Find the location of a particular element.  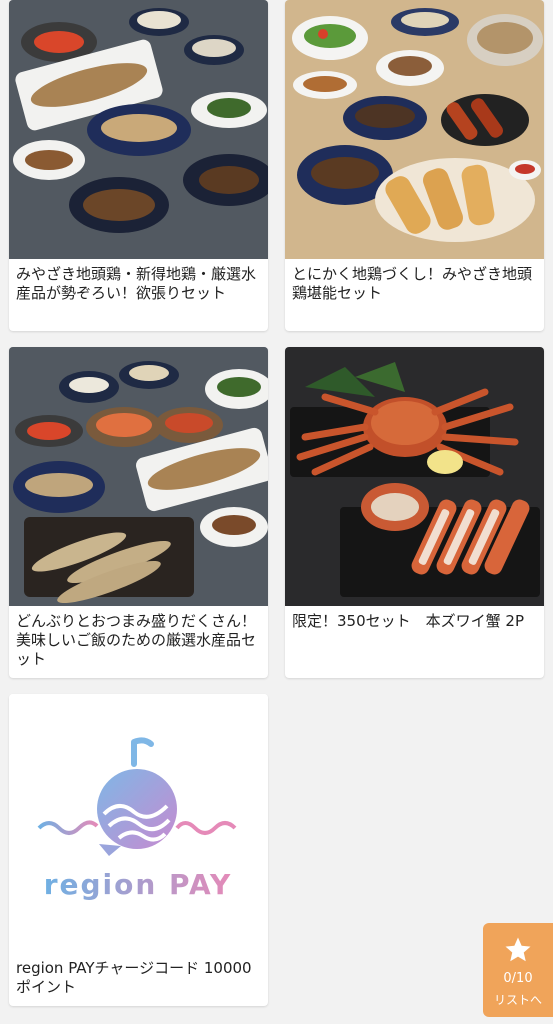

star-icon is located at coordinates (518, 952).